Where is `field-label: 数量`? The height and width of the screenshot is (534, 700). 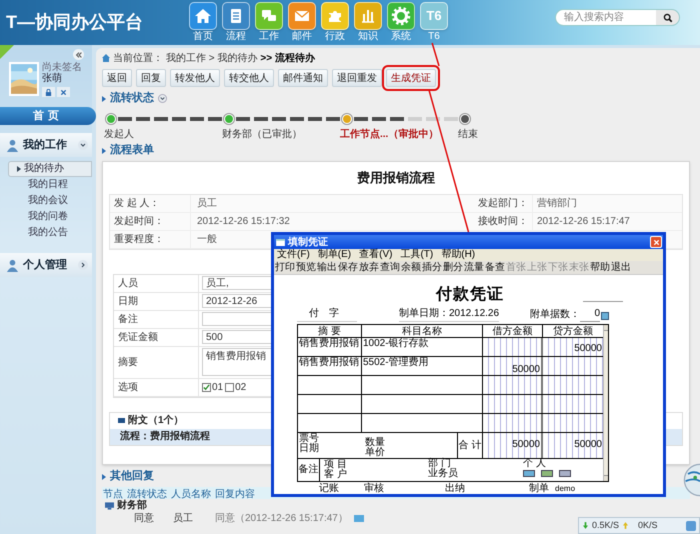 field-label: 数量 is located at coordinates (375, 443).